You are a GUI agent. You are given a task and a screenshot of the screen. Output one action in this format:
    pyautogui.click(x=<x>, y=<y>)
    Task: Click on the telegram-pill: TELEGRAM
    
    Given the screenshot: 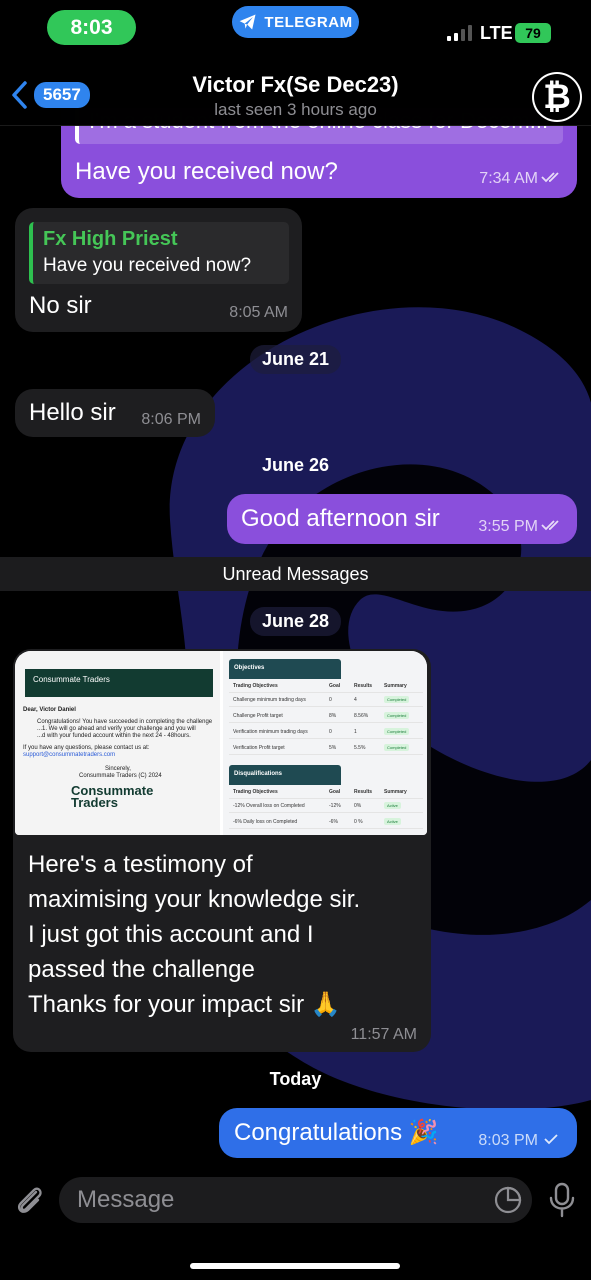 What is the action you would take?
    pyautogui.click(x=295, y=22)
    